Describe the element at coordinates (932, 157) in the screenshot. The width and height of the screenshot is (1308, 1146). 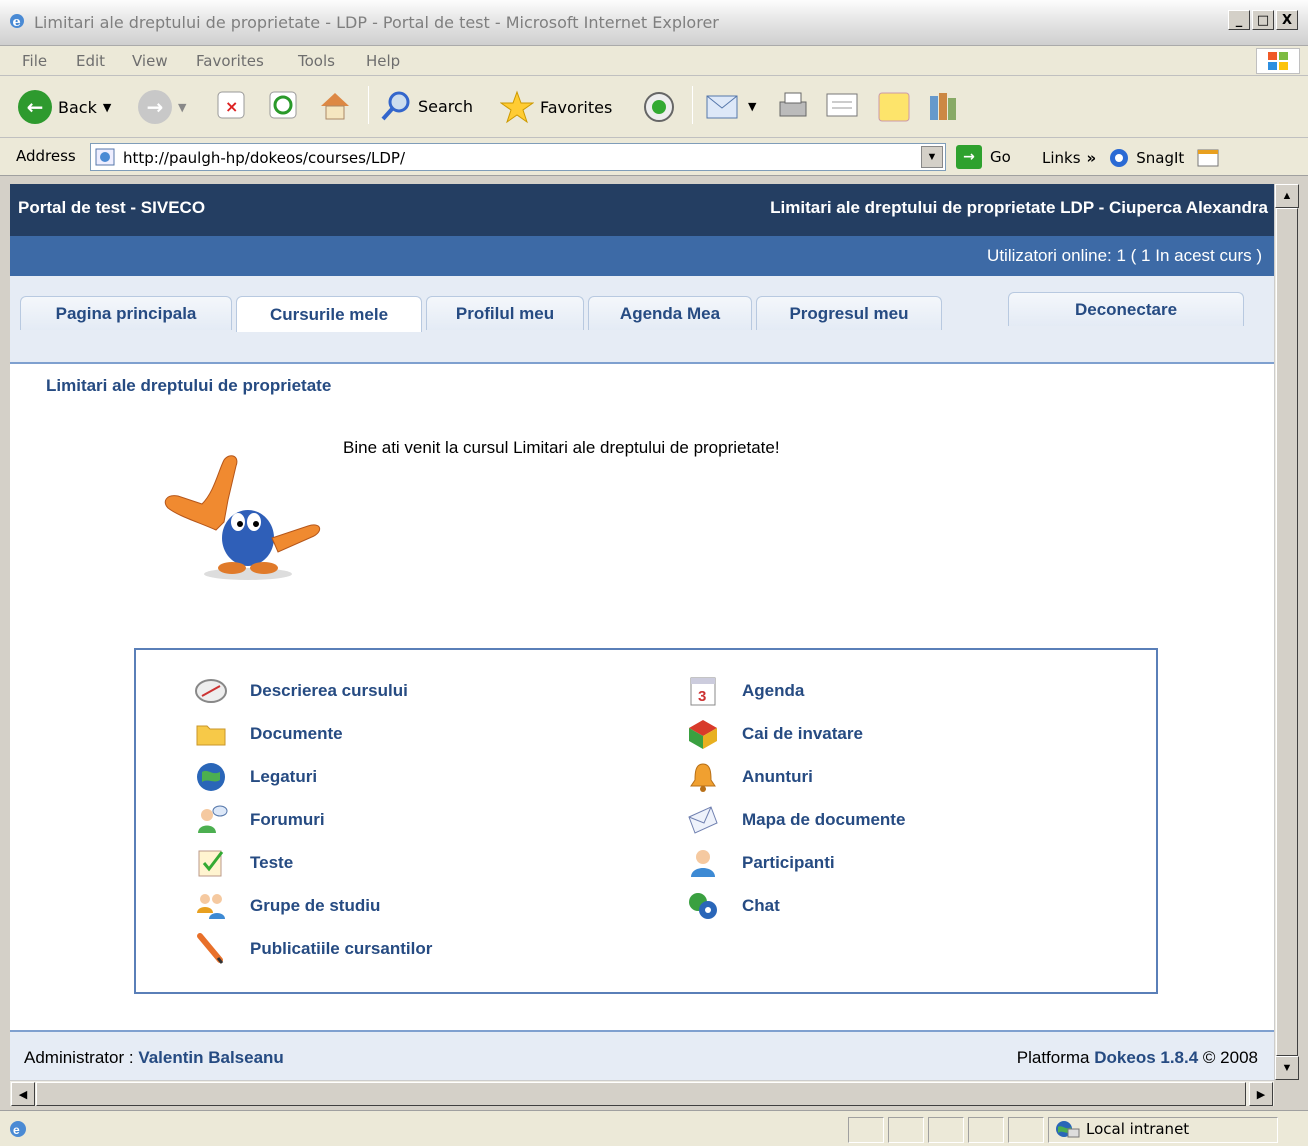
I see `address-dropdown-icon: ▼` at that location.